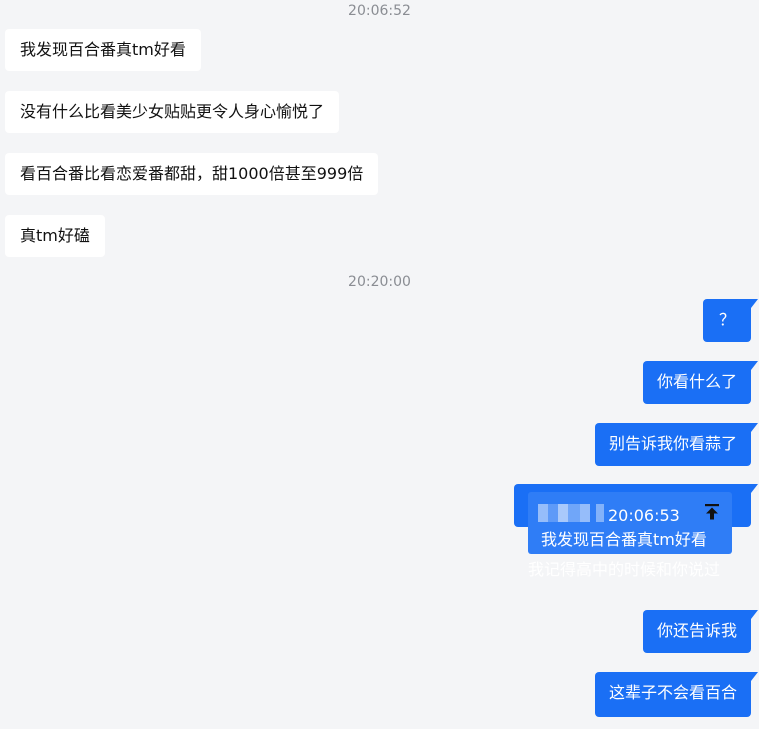 This screenshot has height=729, width=759. I want to click on message-bubble-incoming: 真tm好磕, so click(55, 236).